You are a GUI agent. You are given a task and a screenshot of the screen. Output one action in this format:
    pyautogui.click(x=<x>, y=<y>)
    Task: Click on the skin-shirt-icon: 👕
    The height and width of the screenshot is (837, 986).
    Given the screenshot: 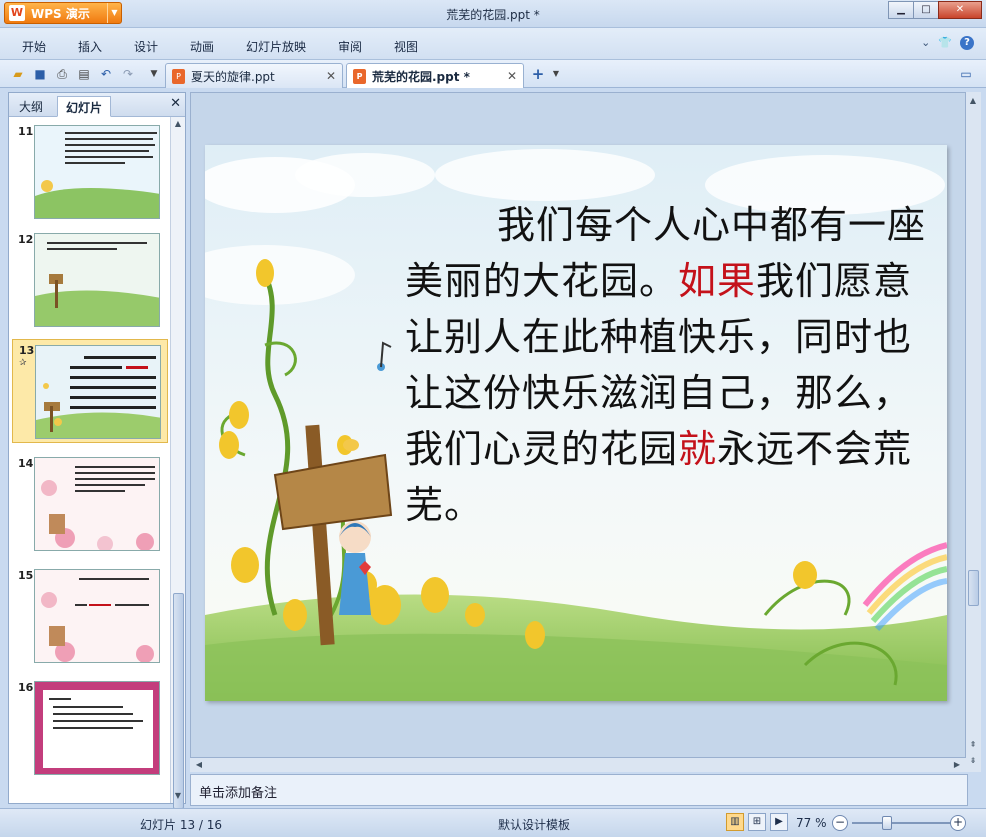 What is the action you would take?
    pyautogui.click(x=945, y=43)
    